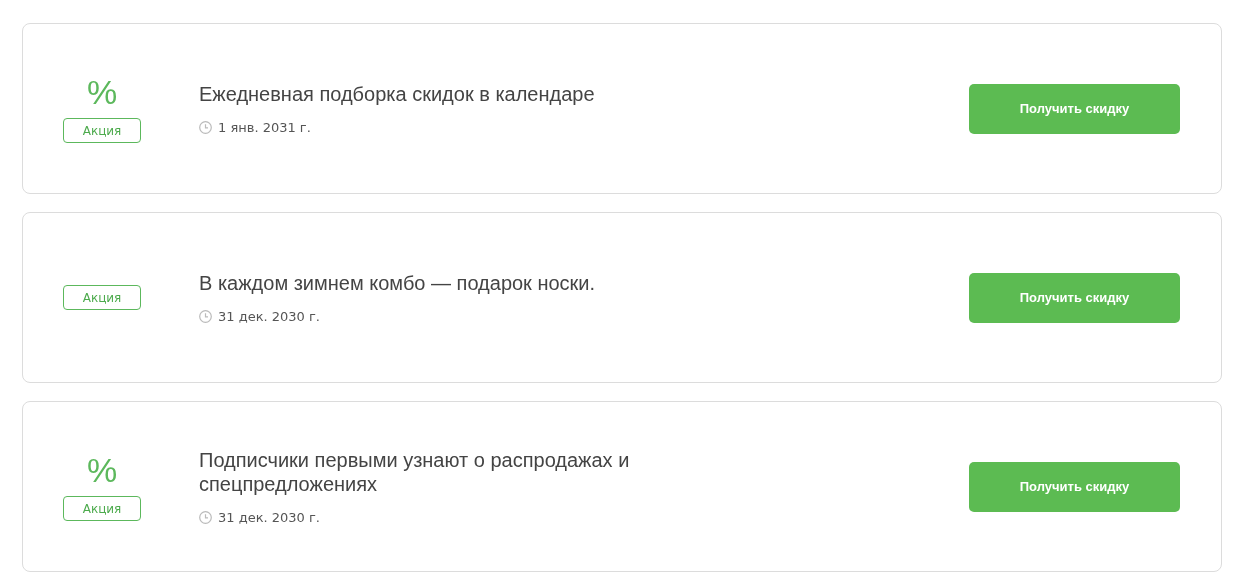  What do you see at coordinates (264, 127) in the screenshot?
I see `promo-date: 1 янв. 2031 г.` at bounding box center [264, 127].